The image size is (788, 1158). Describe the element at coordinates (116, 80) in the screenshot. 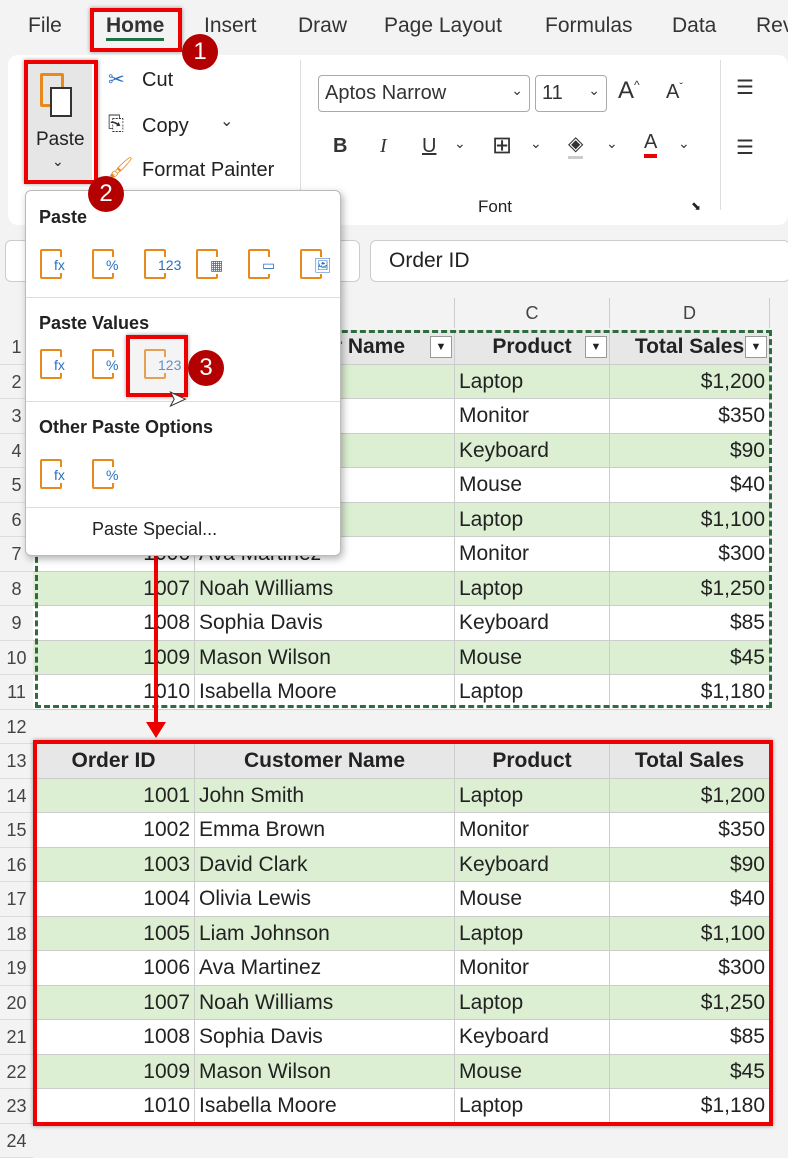

I see `scissors-icon: ✂` at that location.